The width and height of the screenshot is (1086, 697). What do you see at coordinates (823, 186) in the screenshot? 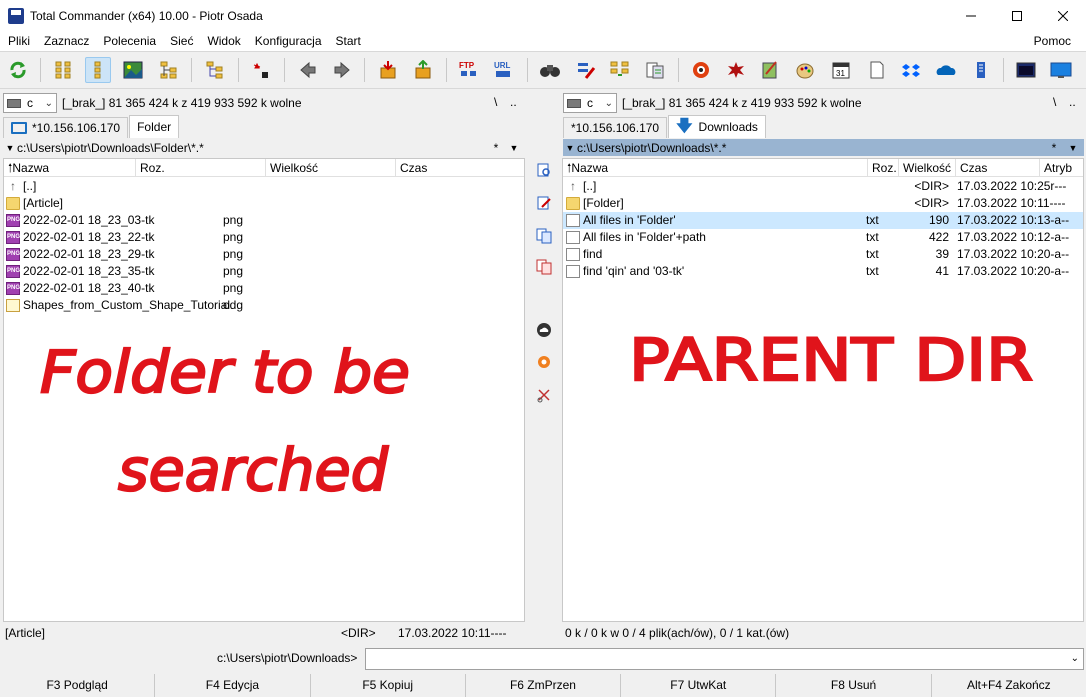
I see `file-row: ↑ [..] <DIR> 17.03.2022 10:25r---` at bounding box center [823, 186].